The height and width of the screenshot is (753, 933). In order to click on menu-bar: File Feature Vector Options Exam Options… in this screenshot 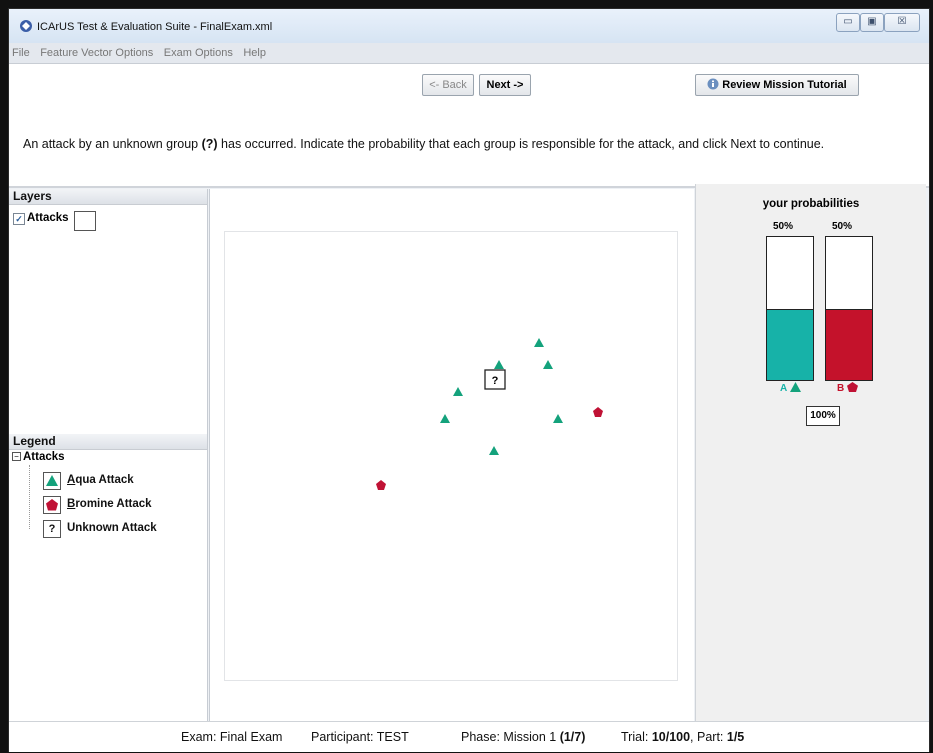, I will do `click(469, 53)`.